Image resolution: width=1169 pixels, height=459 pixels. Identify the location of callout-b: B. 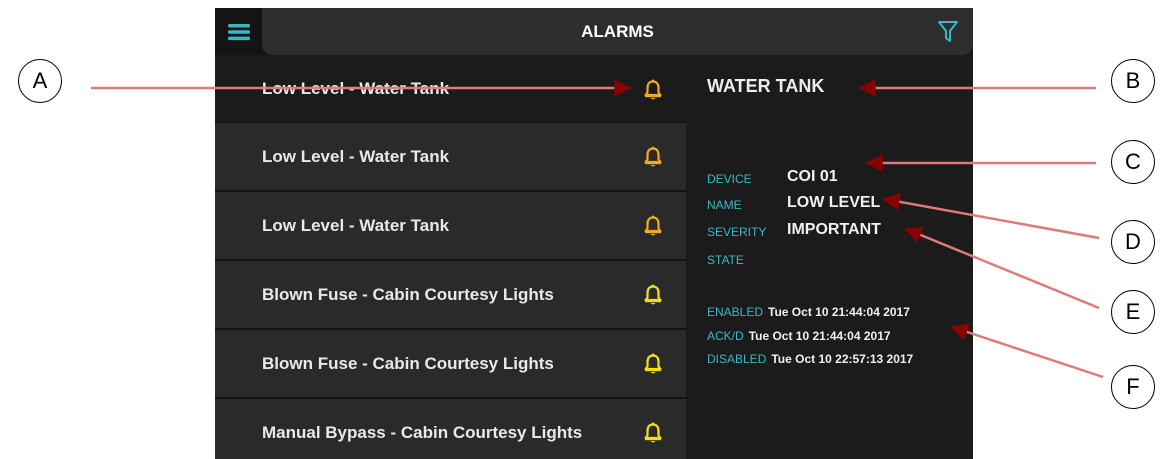
(1133, 81).